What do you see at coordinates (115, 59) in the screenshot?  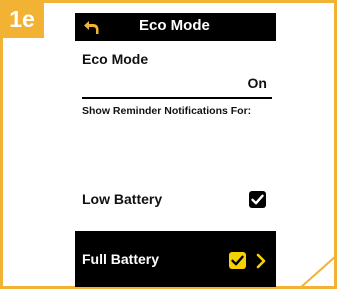 I see `setting-name: Eco Mode` at bounding box center [115, 59].